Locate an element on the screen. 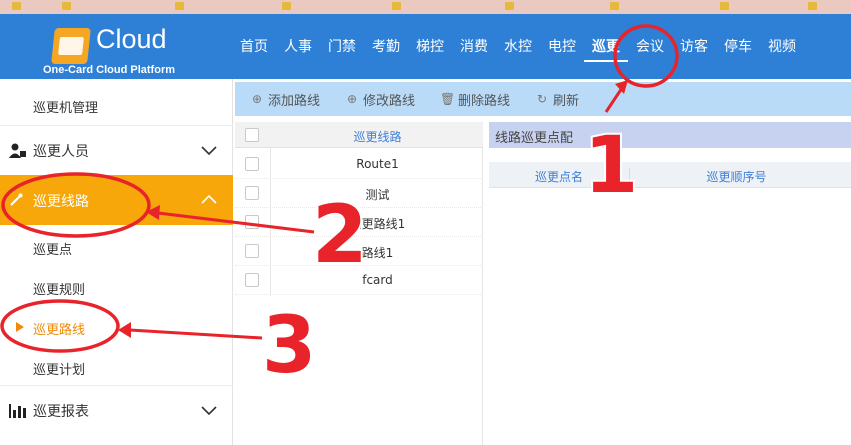 The image size is (851, 445). annotation-number: 1 is located at coordinates (611, 166).